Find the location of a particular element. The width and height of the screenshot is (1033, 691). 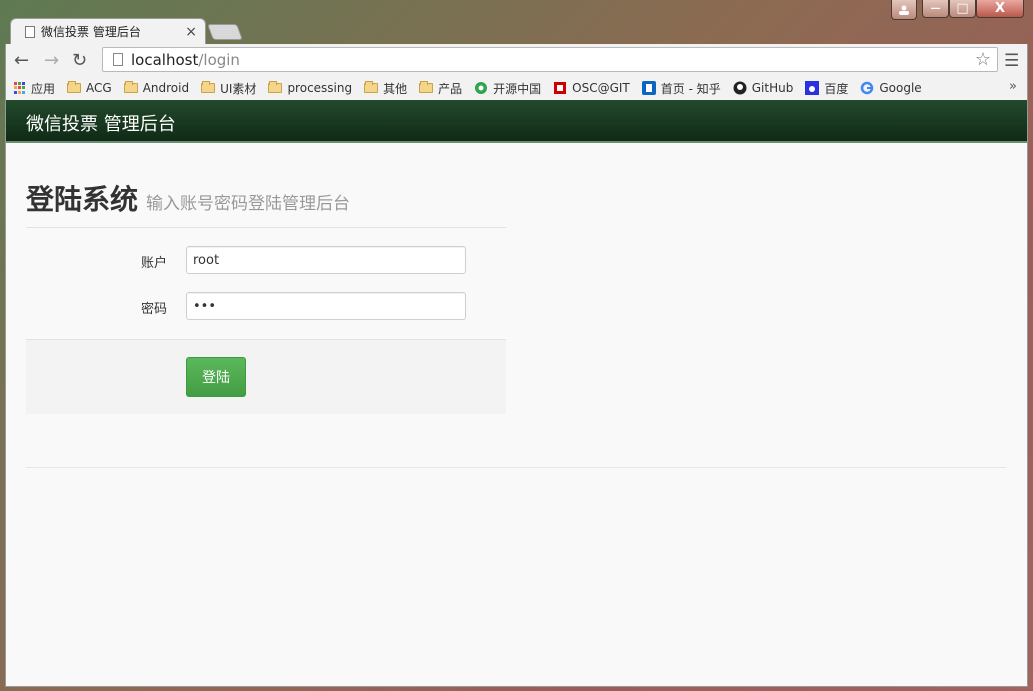

user-icon is located at coordinates (904, 10).